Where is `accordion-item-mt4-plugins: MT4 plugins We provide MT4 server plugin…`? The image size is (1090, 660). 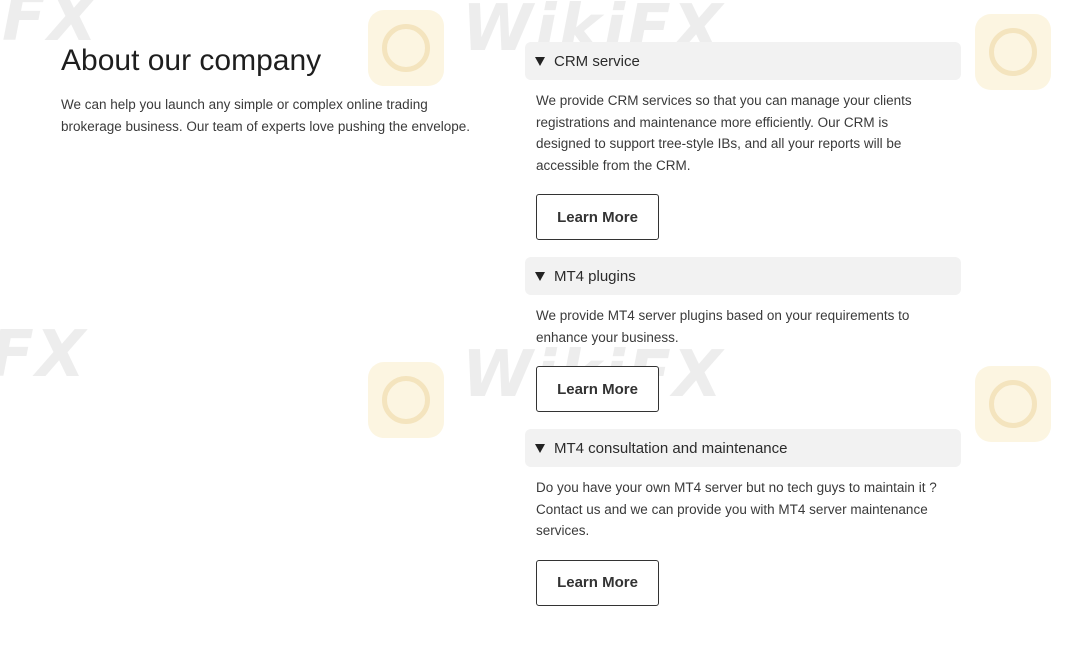 accordion-item-mt4-plugins: MT4 plugins We provide MT4 server plugin… is located at coordinates (743, 334).